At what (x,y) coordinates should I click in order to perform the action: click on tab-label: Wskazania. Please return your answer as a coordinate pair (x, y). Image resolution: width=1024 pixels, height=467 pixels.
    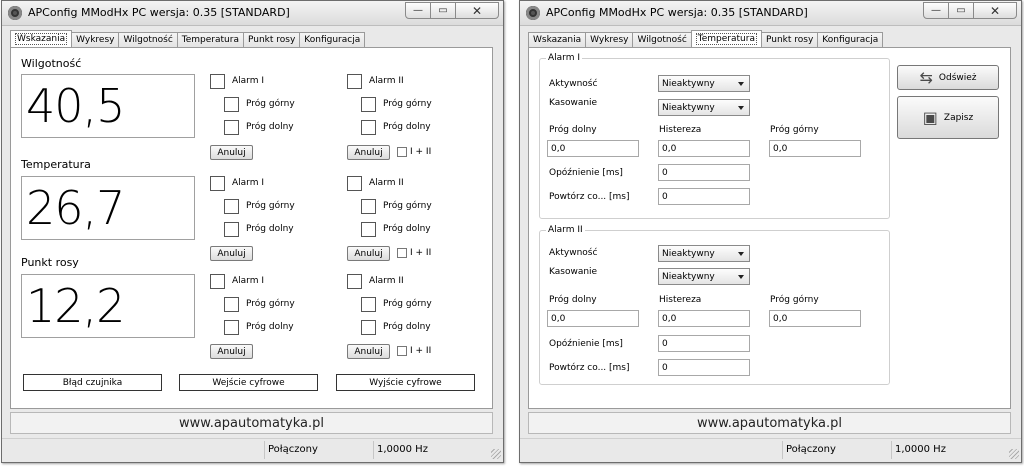
    Looking at the image, I should click on (41, 39).